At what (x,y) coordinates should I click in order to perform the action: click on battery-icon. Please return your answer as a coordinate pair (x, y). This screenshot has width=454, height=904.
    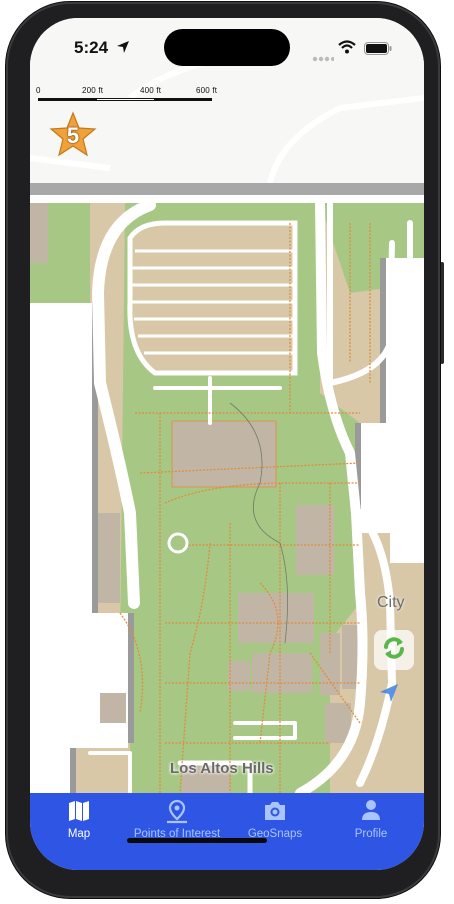
    Looking at the image, I should click on (378, 51).